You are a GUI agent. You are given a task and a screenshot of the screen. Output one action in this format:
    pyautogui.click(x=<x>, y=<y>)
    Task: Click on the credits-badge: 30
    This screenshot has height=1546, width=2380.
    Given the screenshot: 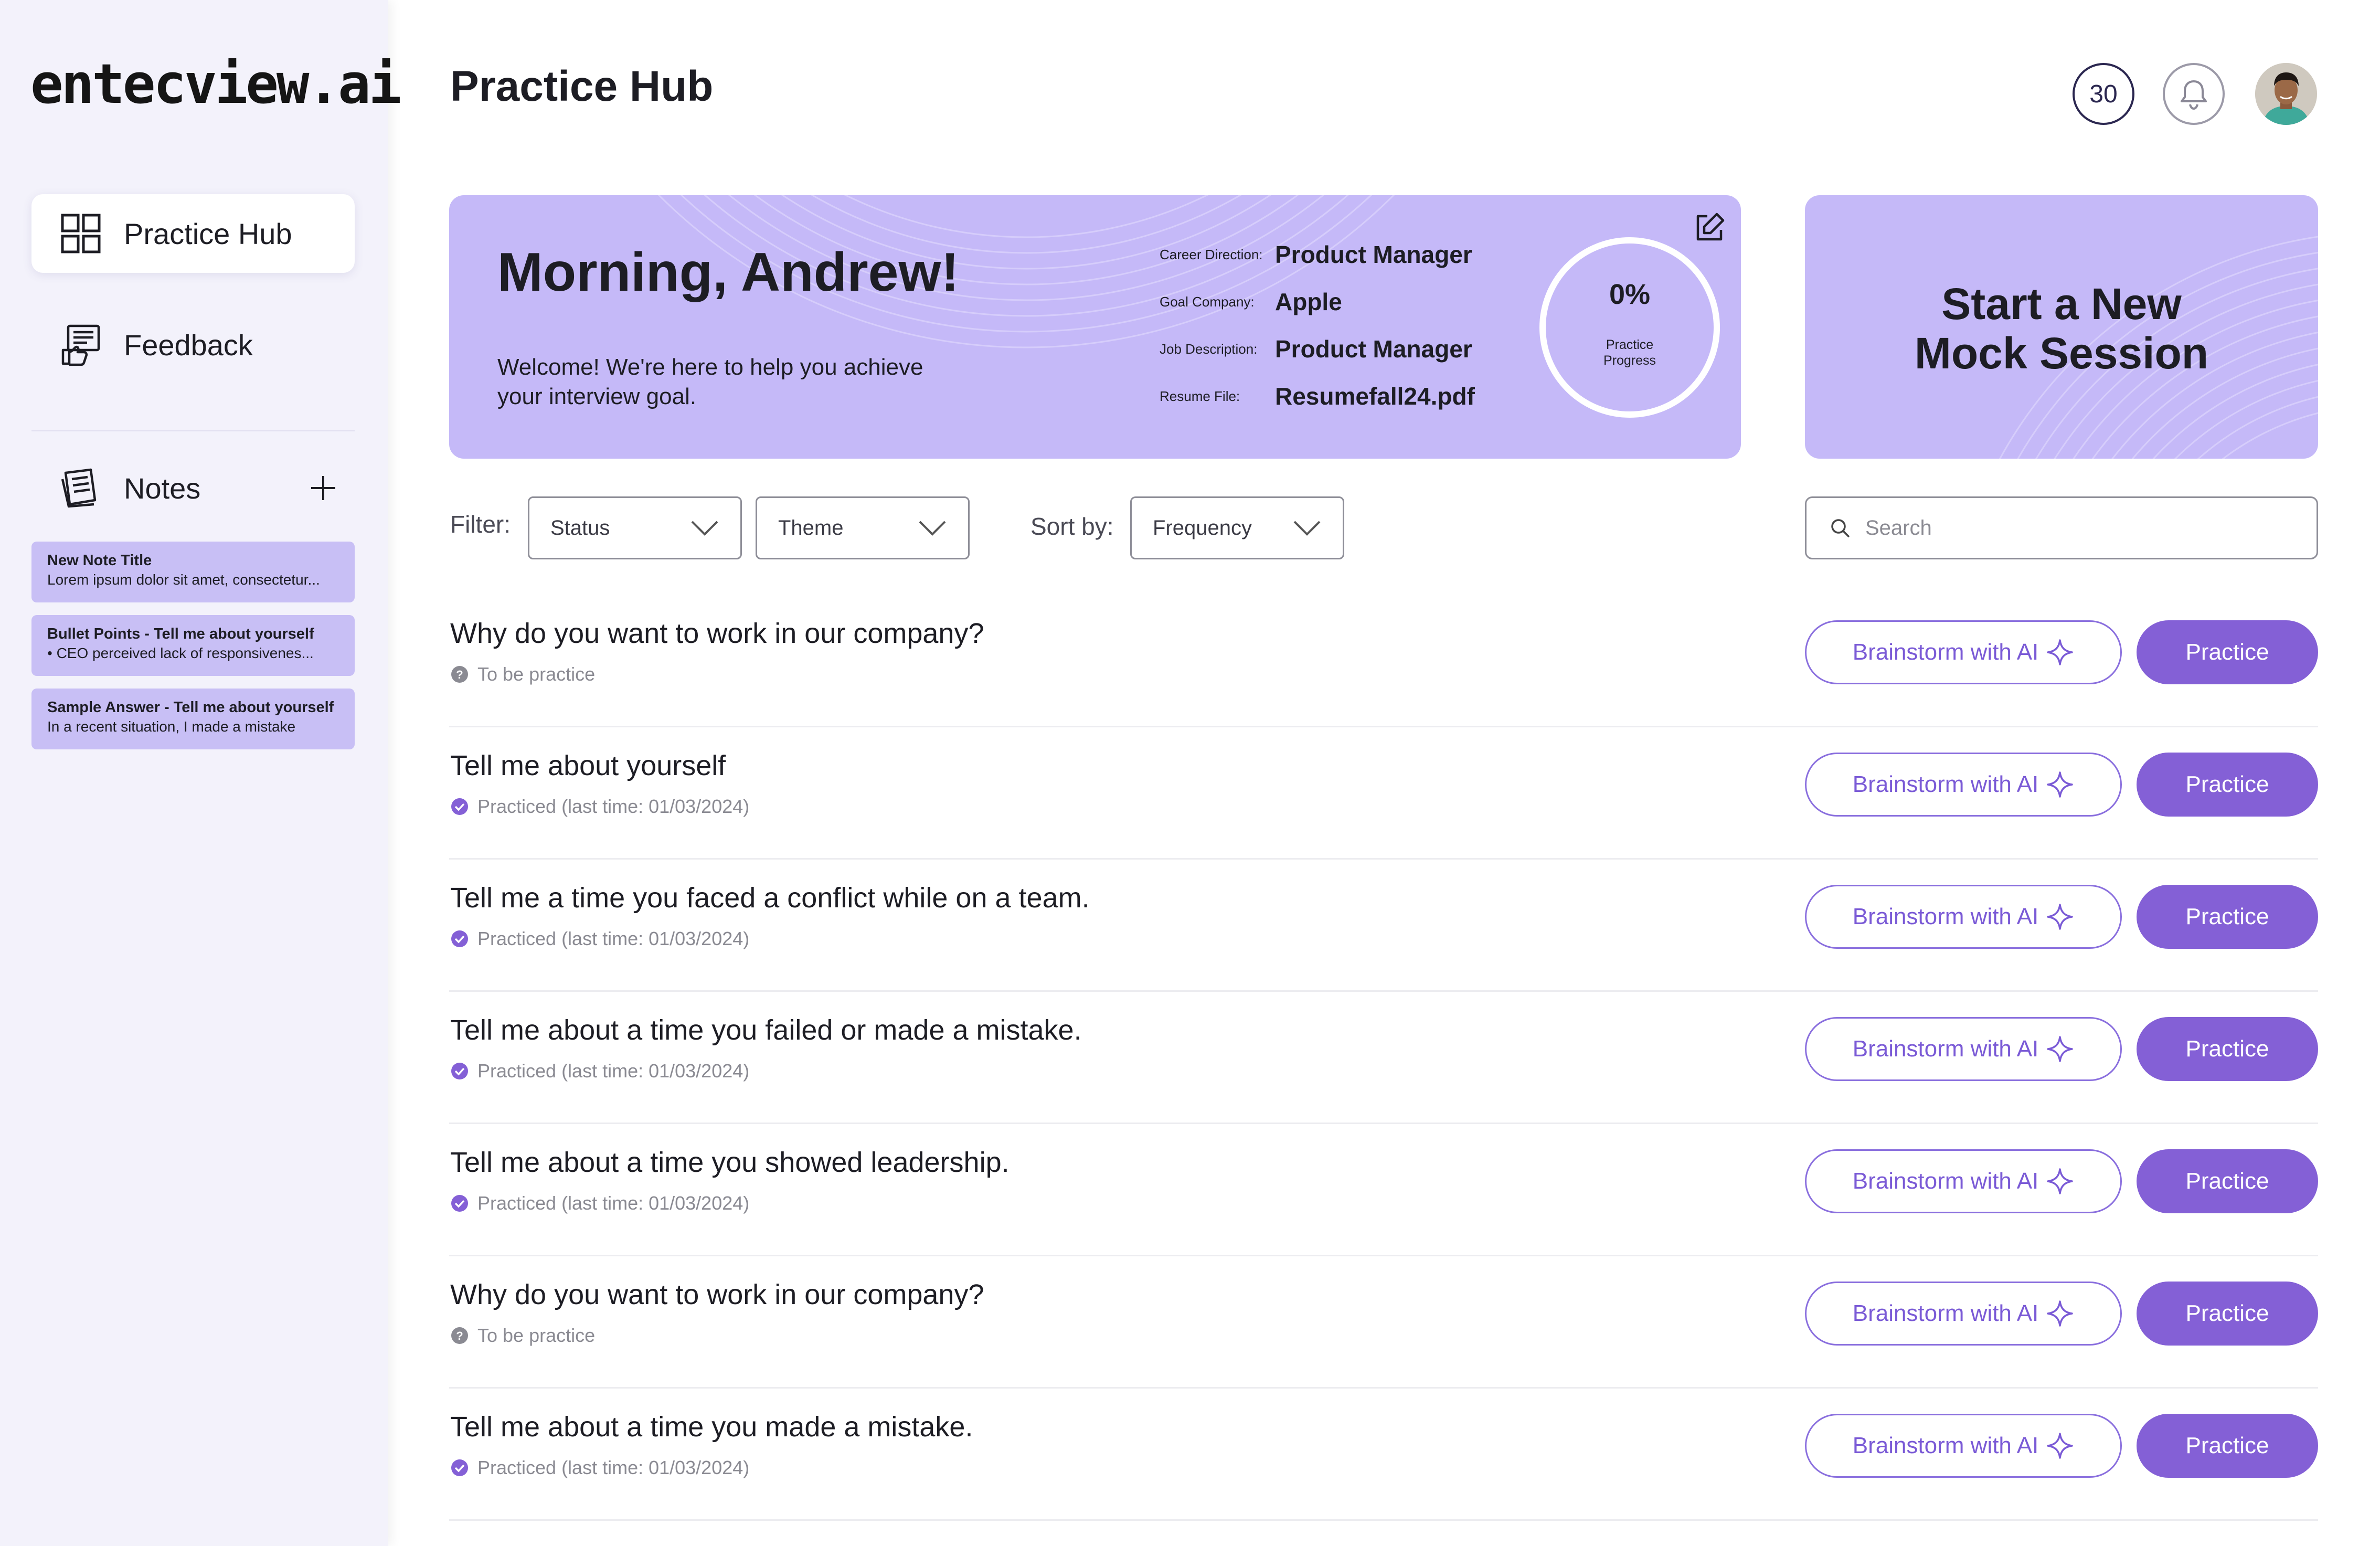 What is the action you would take?
    pyautogui.click(x=2103, y=94)
    